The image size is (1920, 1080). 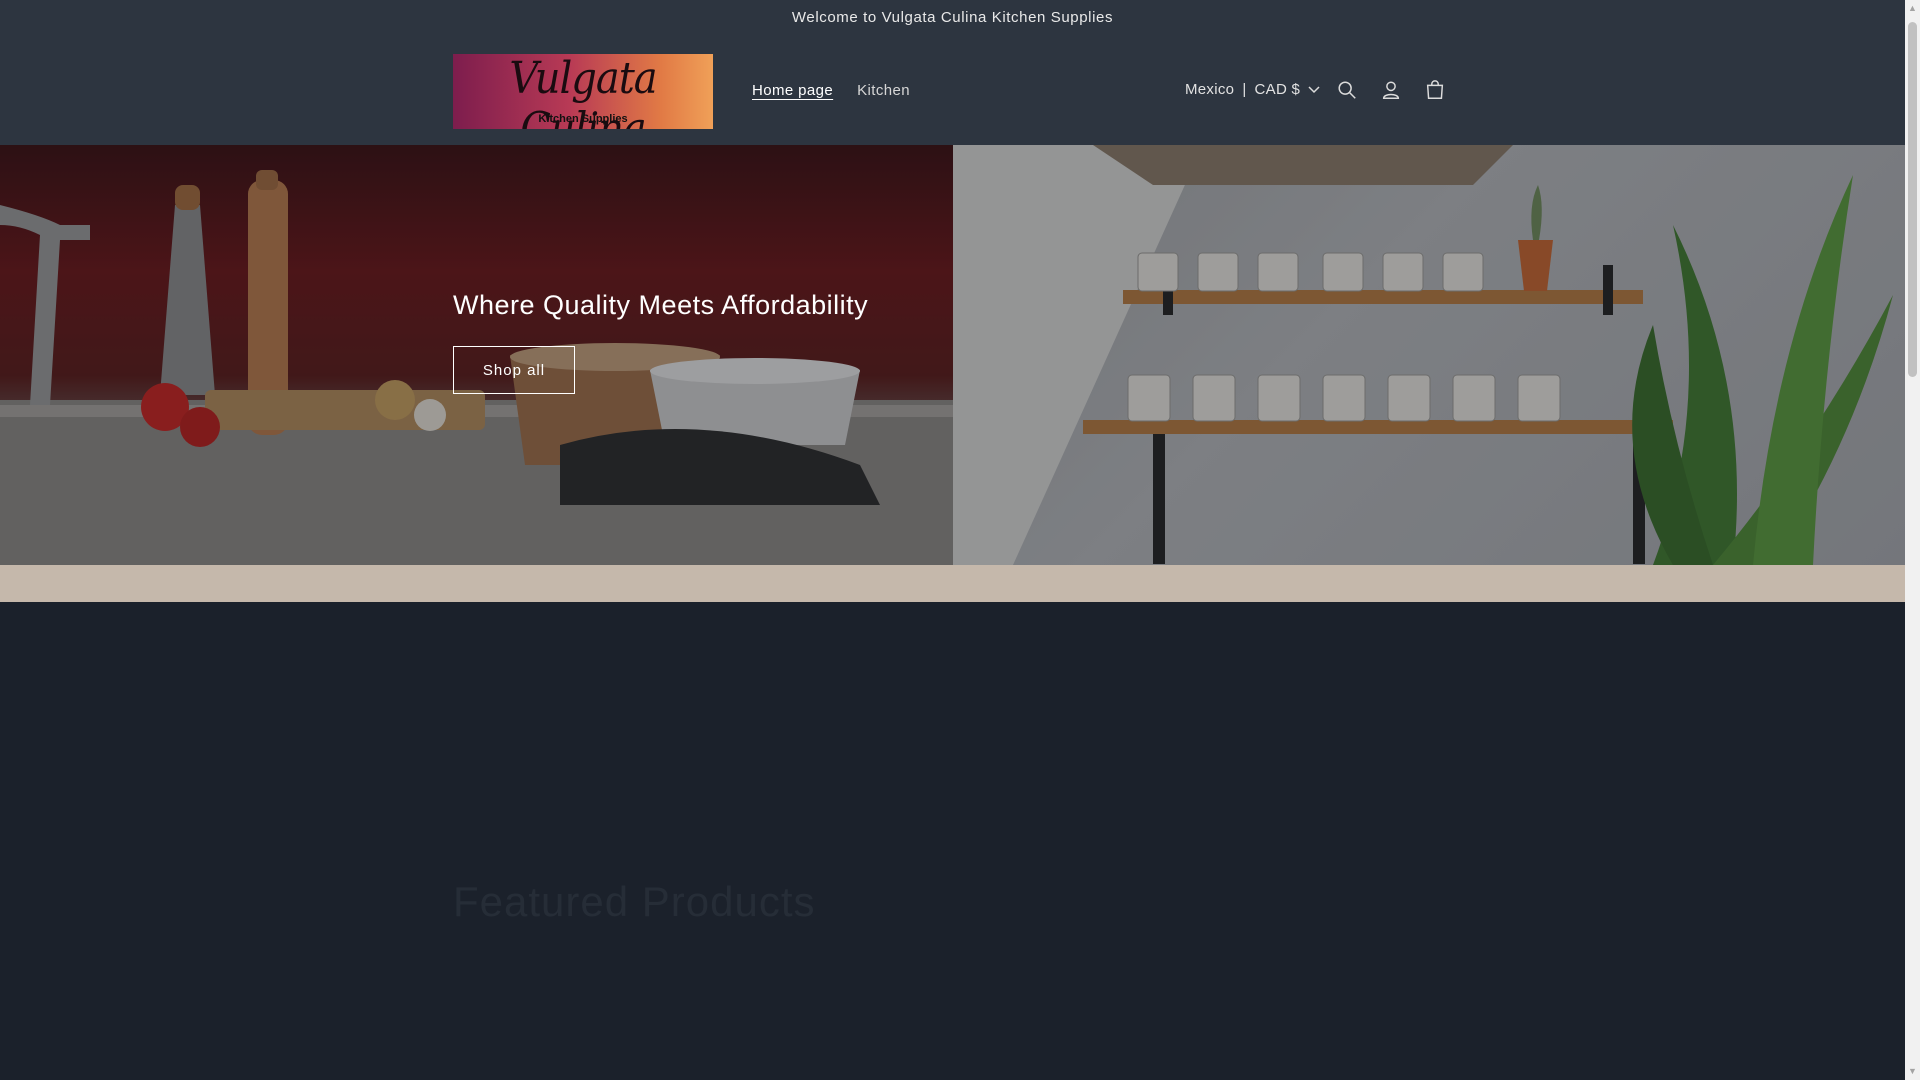 What do you see at coordinates (514, 370) in the screenshot?
I see `shop-all-button: Shop all` at bounding box center [514, 370].